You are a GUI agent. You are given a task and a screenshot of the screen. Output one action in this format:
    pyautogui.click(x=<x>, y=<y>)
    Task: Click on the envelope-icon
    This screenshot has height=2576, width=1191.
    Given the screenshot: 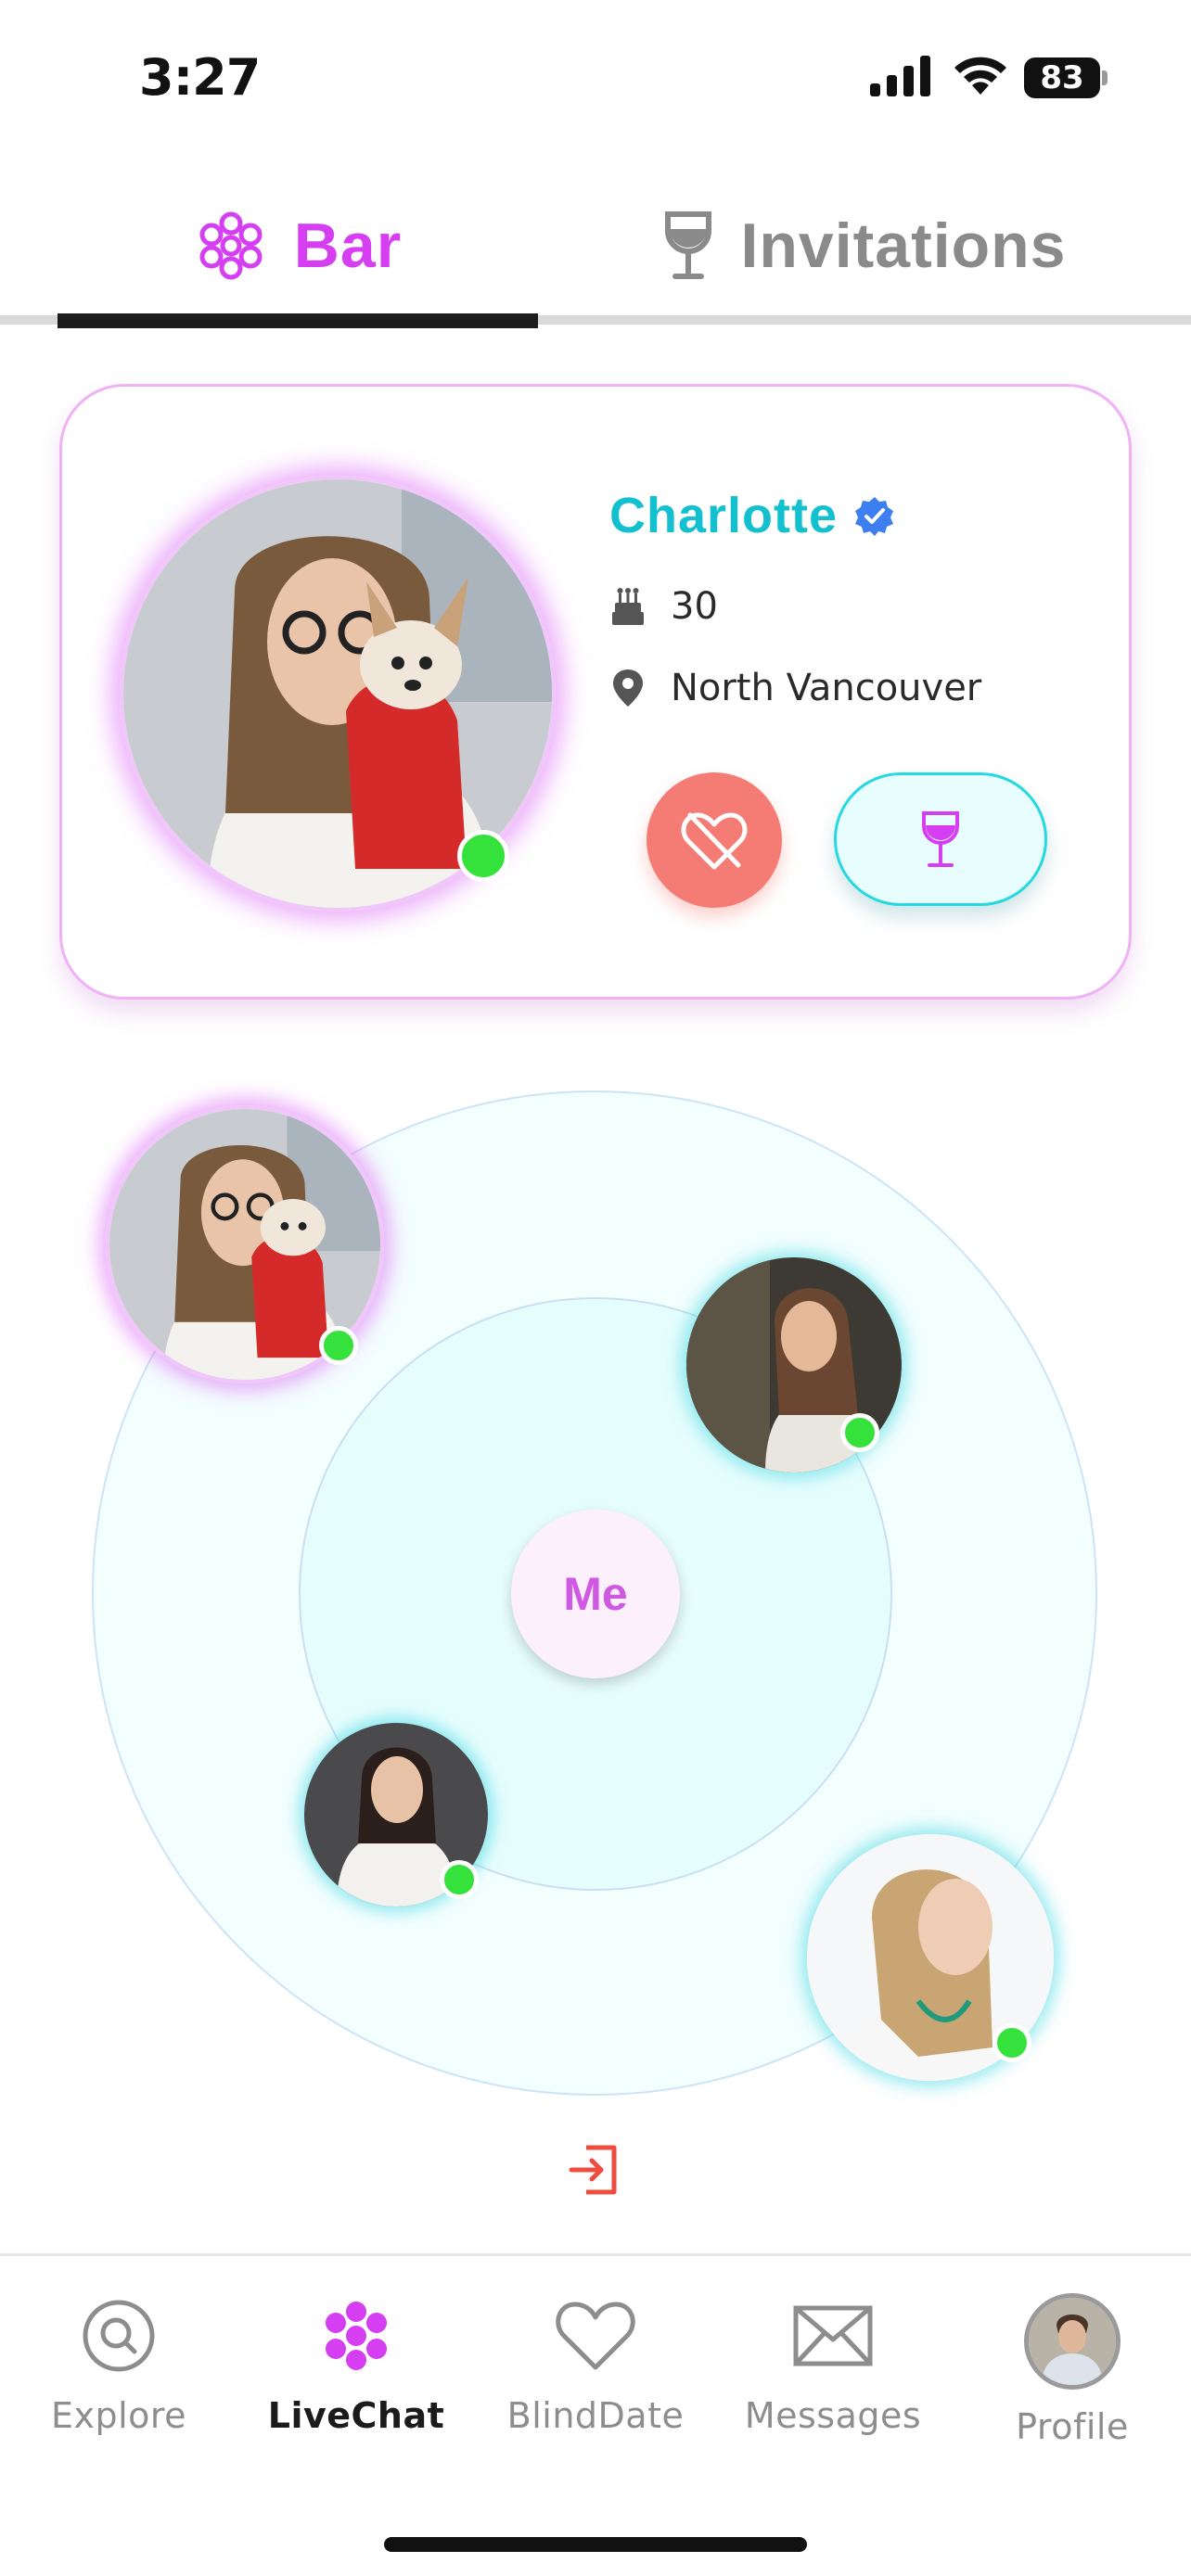 What is the action you would take?
    pyautogui.click(x=833, y=2335)
    